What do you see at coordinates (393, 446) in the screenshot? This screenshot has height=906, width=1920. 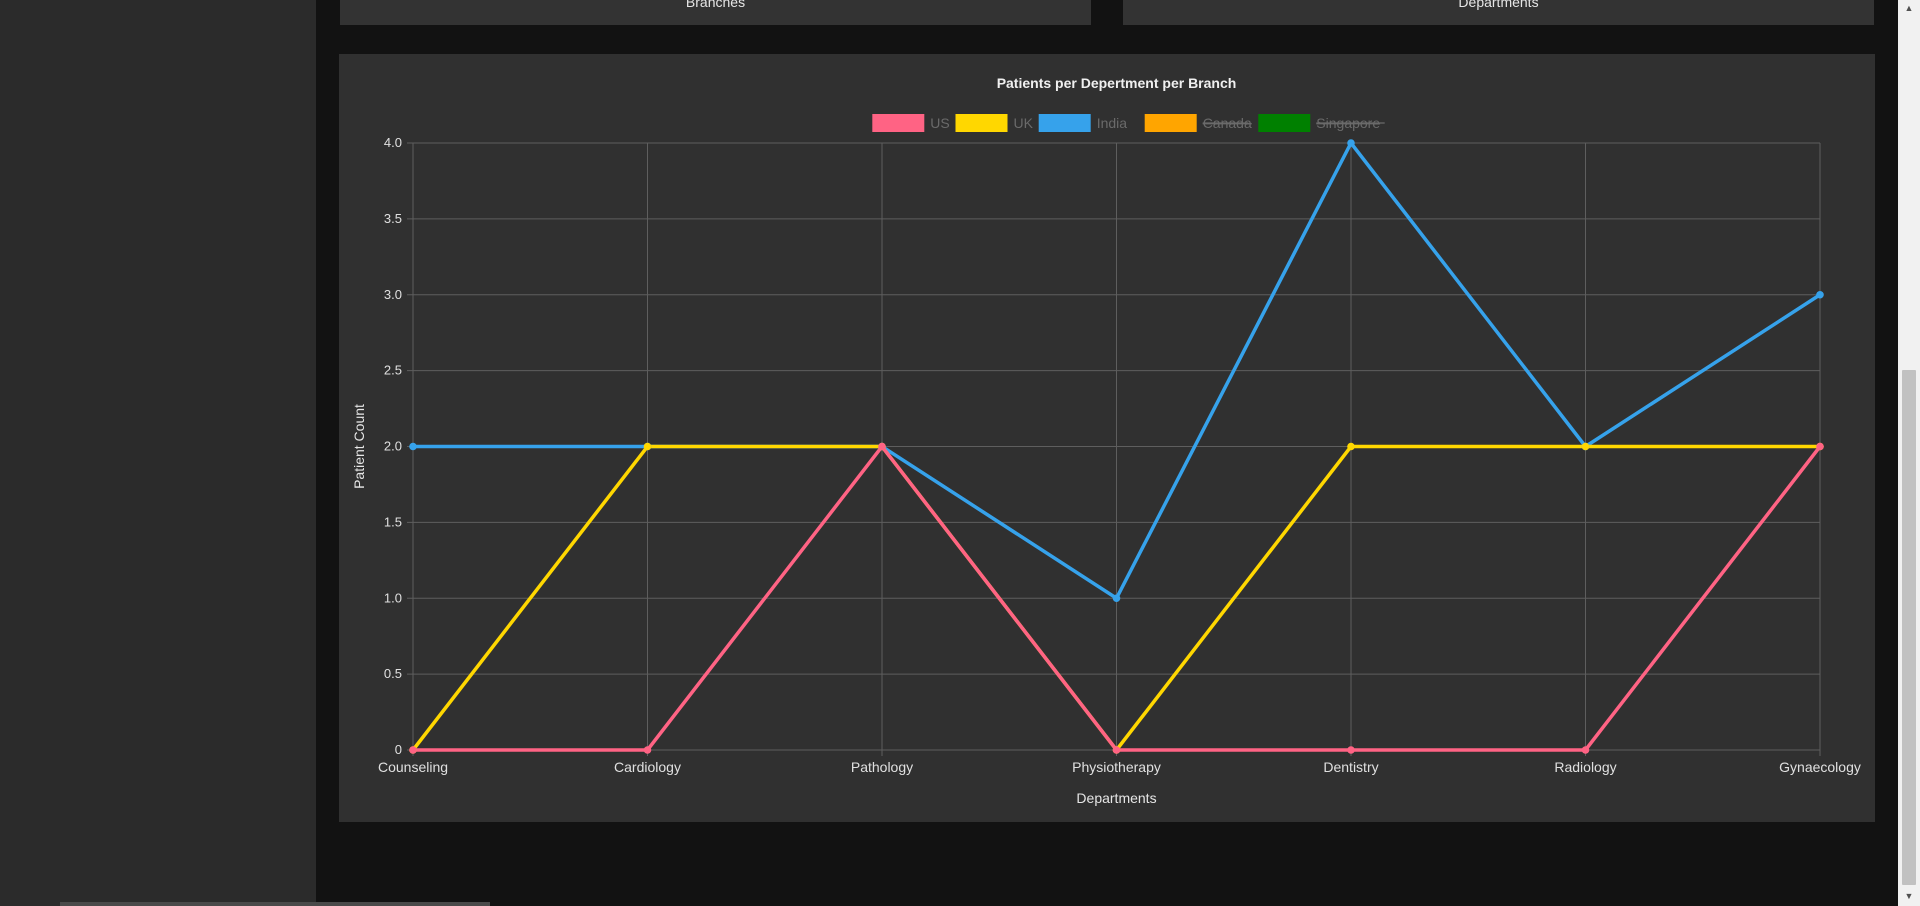 I see `y-tick-label: 2.0` at bounding box center [393, 446].